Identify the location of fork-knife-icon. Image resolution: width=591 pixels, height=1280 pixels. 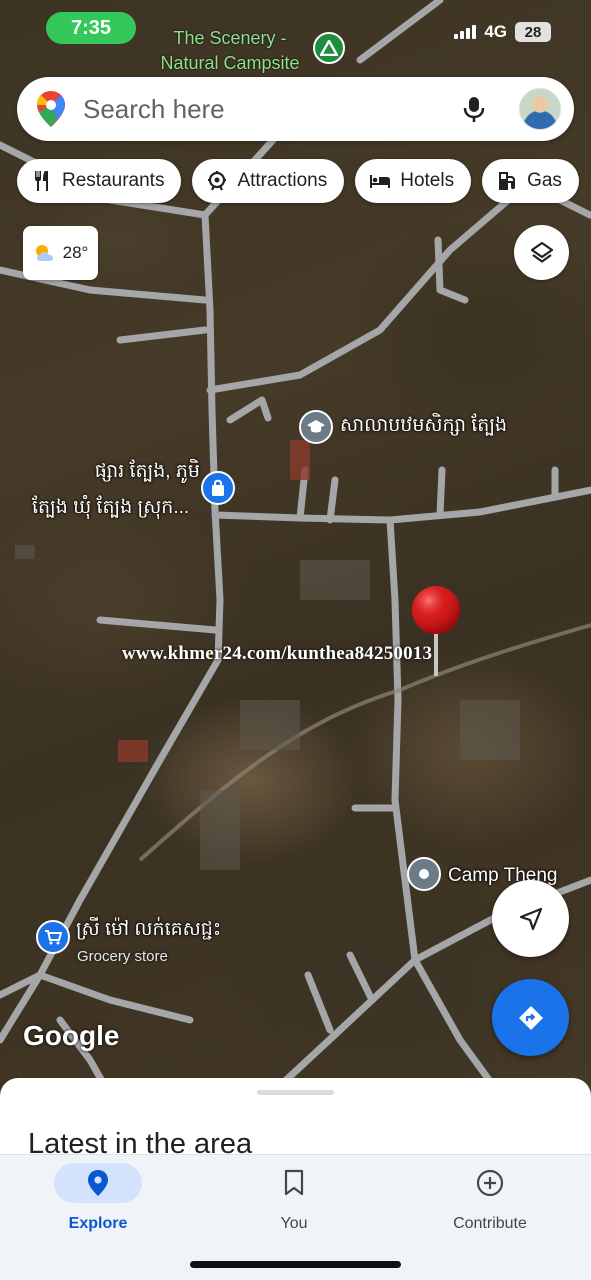
(41, 181).